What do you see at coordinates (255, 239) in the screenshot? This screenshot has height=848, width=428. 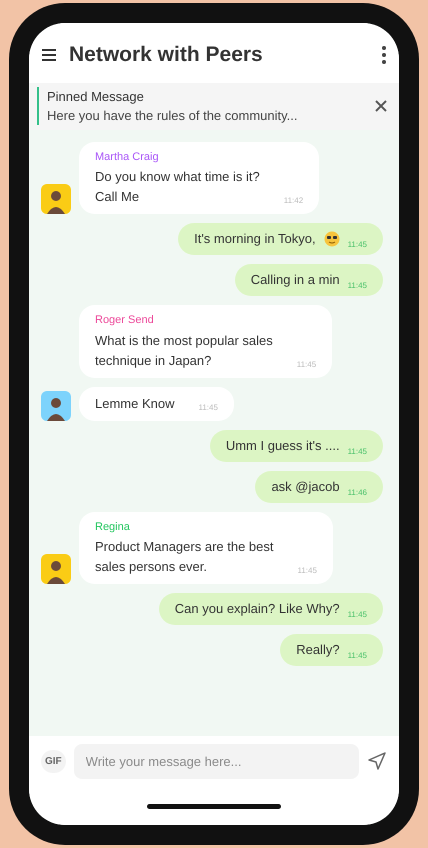 I see `message-text: It's morning in Tokyo,` at bounding box center [255, 239].